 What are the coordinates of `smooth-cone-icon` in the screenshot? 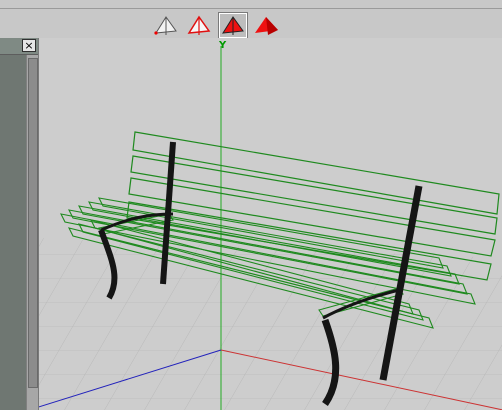 It's located at (266, 26).